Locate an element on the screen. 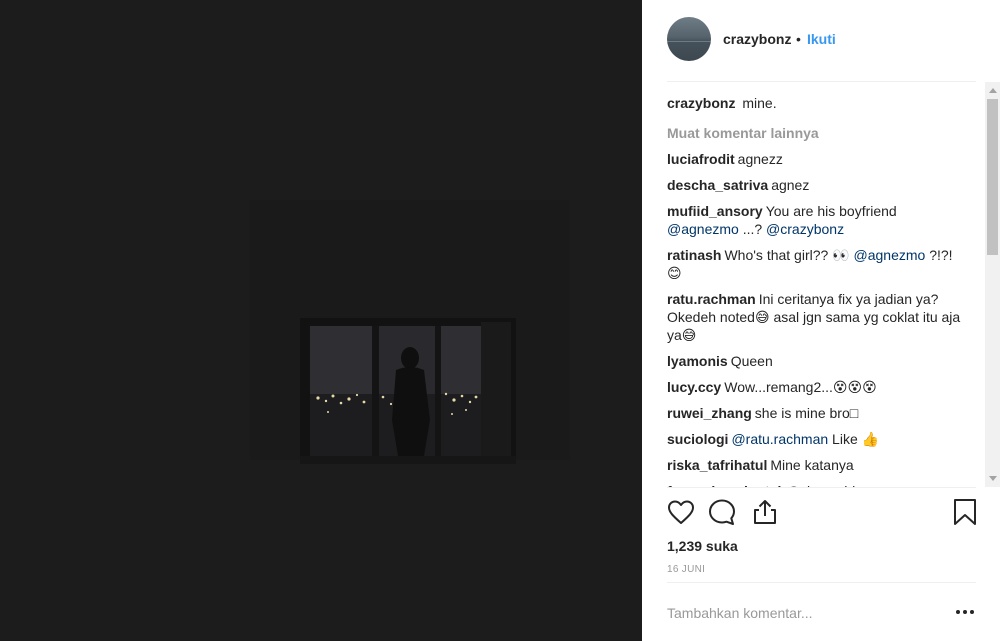 This screenshot has height=641, width=1000. comment-text: Queen is located at coordinates (751, 361).